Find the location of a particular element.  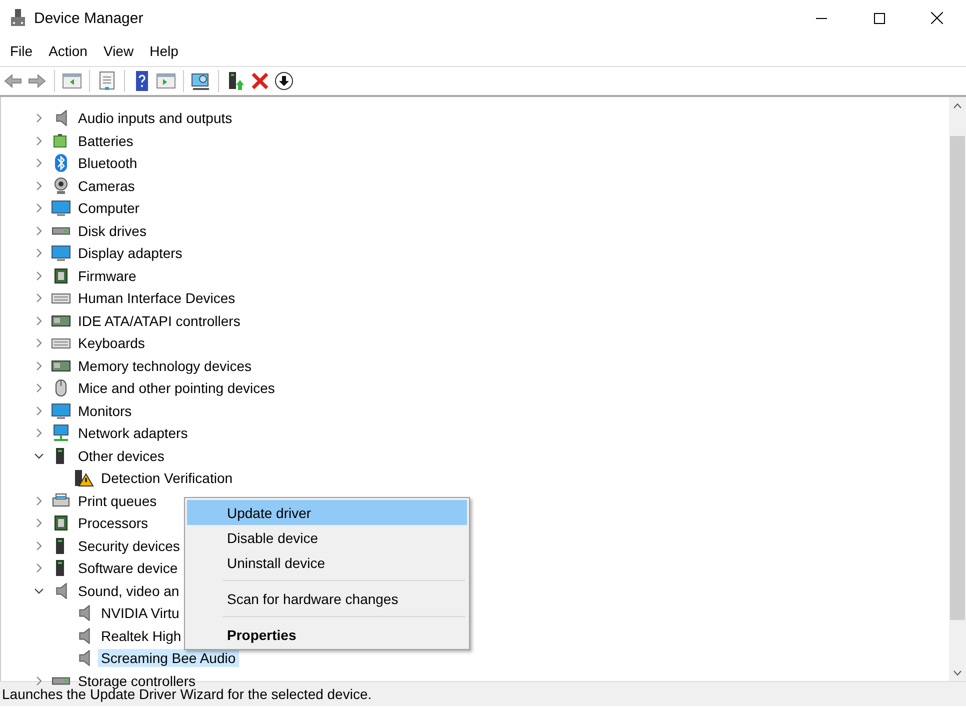

tree-item: Audio inputs and outputs is located at coordinates (155, 118).